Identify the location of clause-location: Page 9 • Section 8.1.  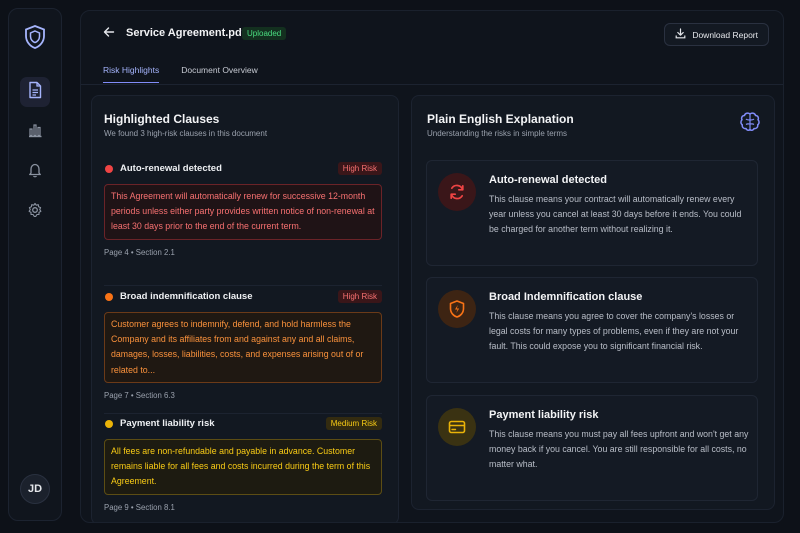
(139, 507).